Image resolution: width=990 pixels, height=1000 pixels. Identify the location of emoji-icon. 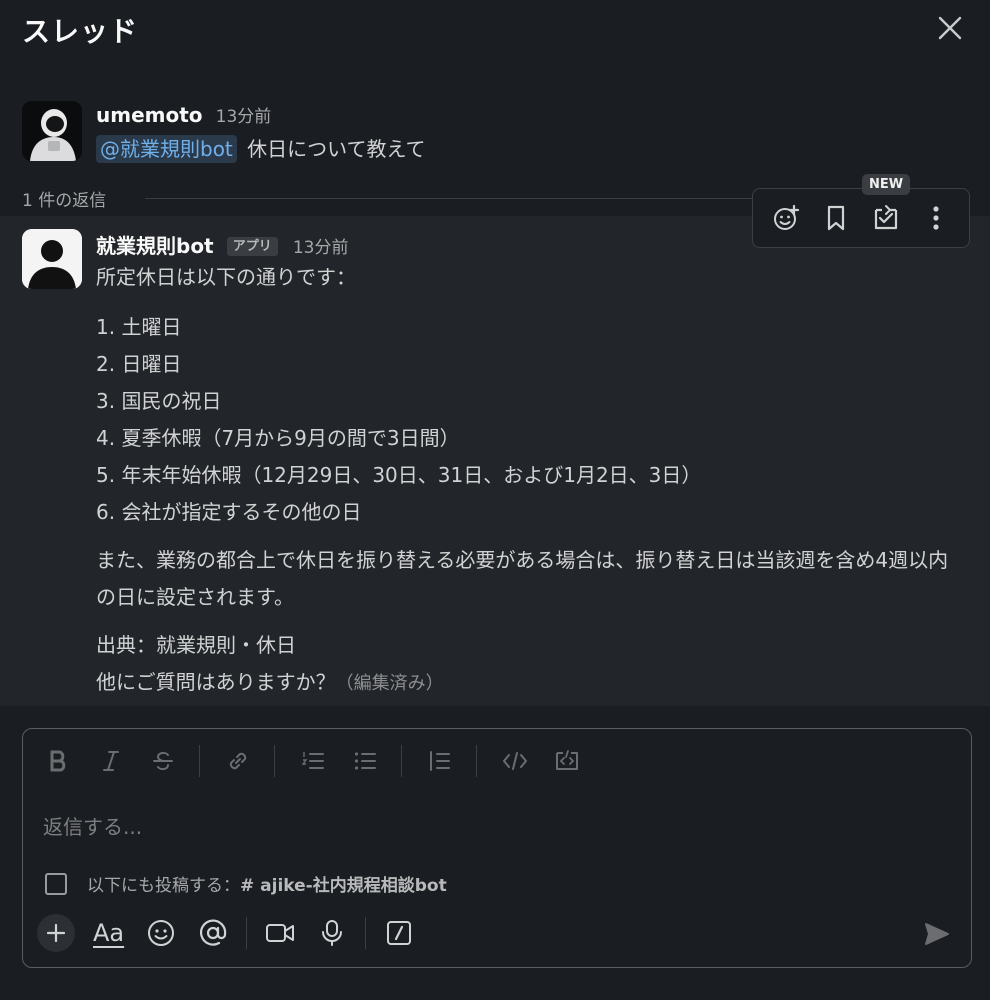
(161, 933).